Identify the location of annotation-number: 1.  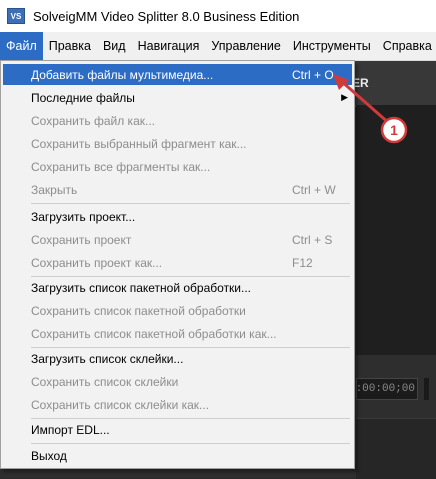
(394, 130).